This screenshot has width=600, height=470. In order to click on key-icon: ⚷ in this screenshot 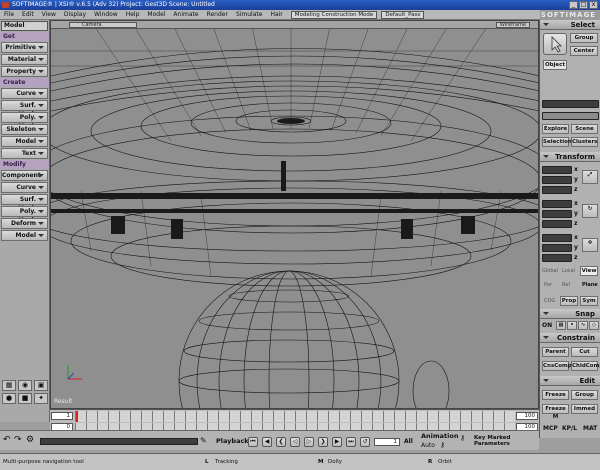, I will do `click(442, 445)`.